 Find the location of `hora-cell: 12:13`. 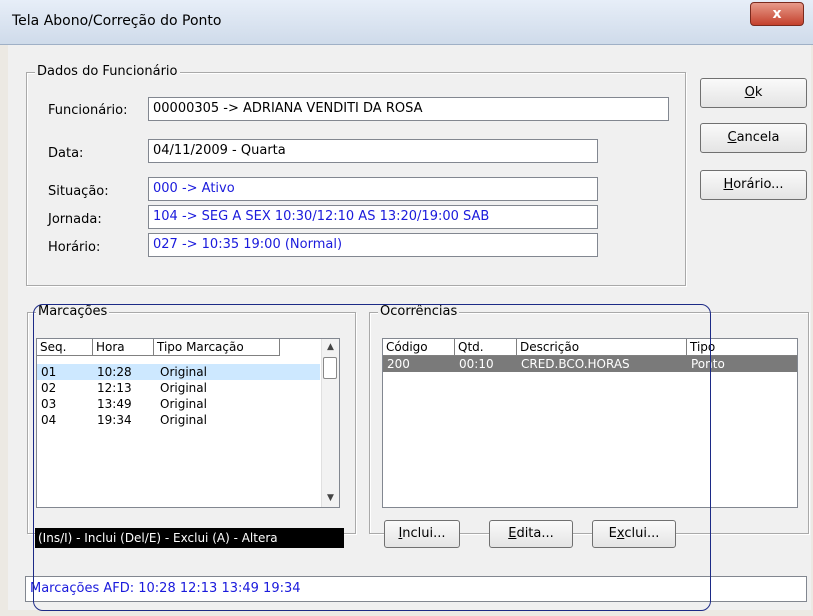

hora-cell: 12:13 is located at coordinates (114, 388).